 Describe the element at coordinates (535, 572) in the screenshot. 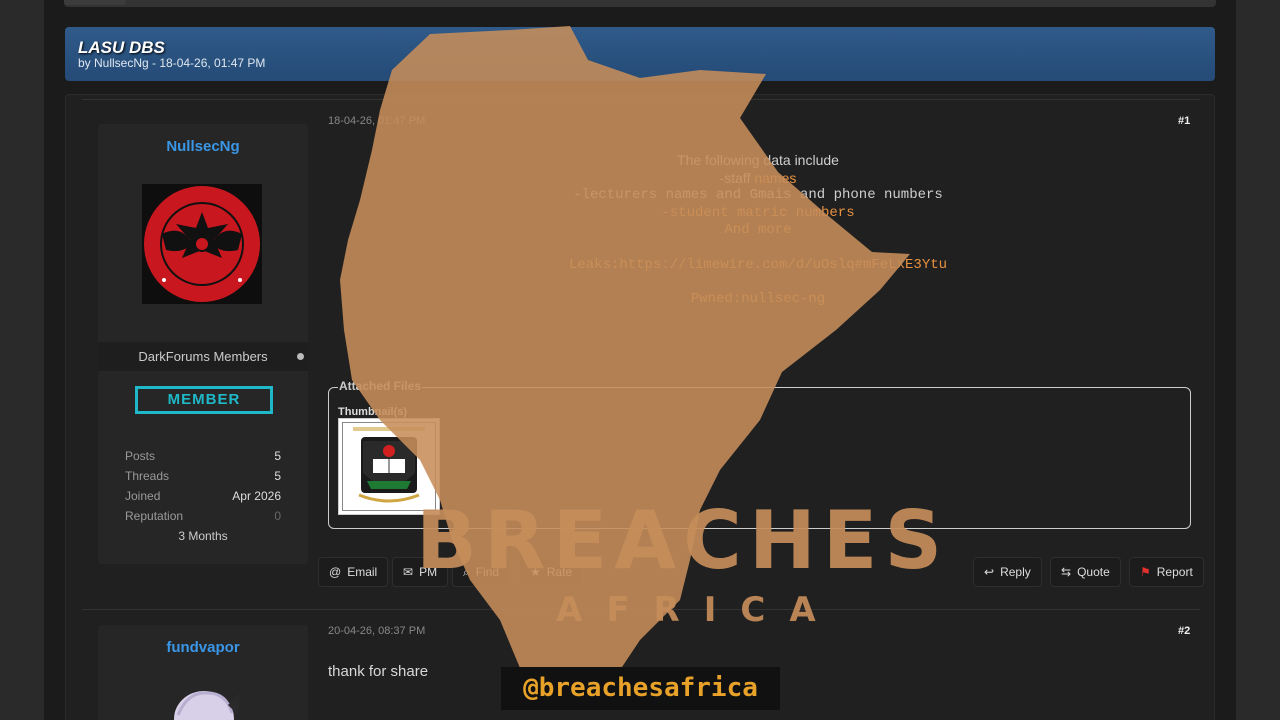

I see `star-icon: ★` at that location.